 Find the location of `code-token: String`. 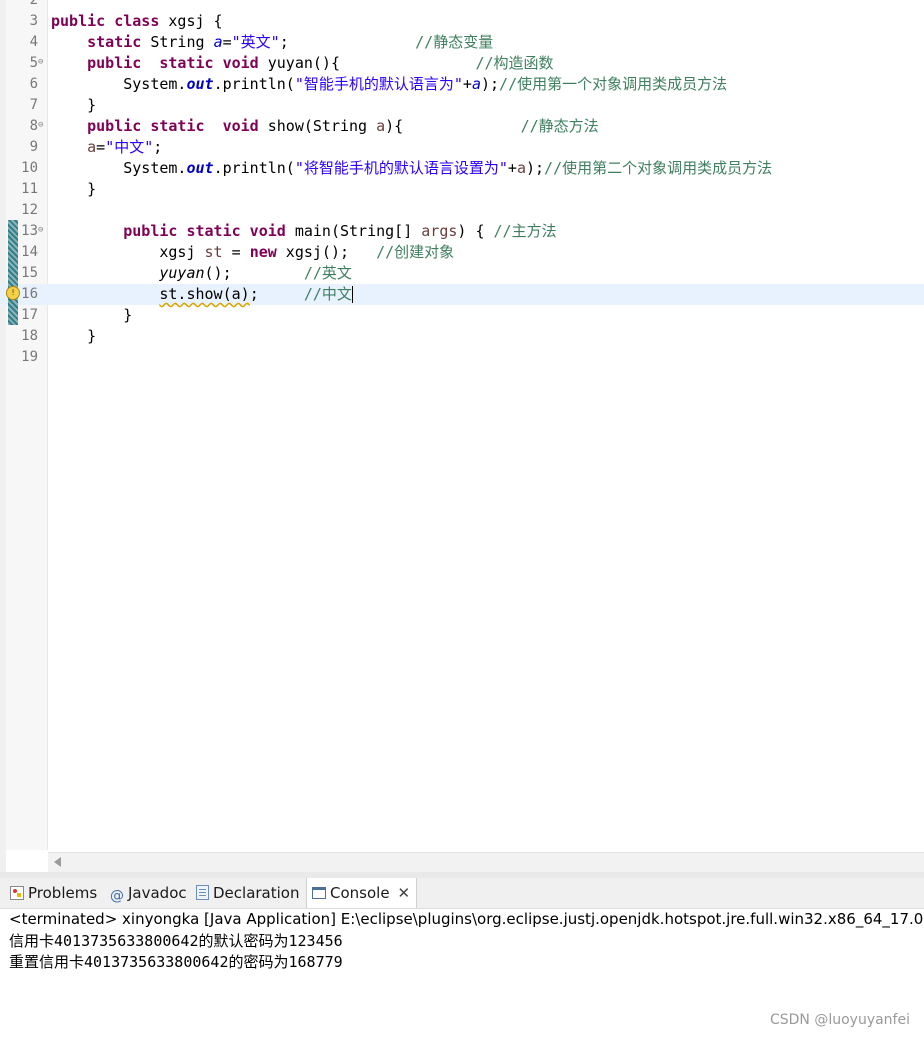

code-token: String is located at coordinates (177, 42).